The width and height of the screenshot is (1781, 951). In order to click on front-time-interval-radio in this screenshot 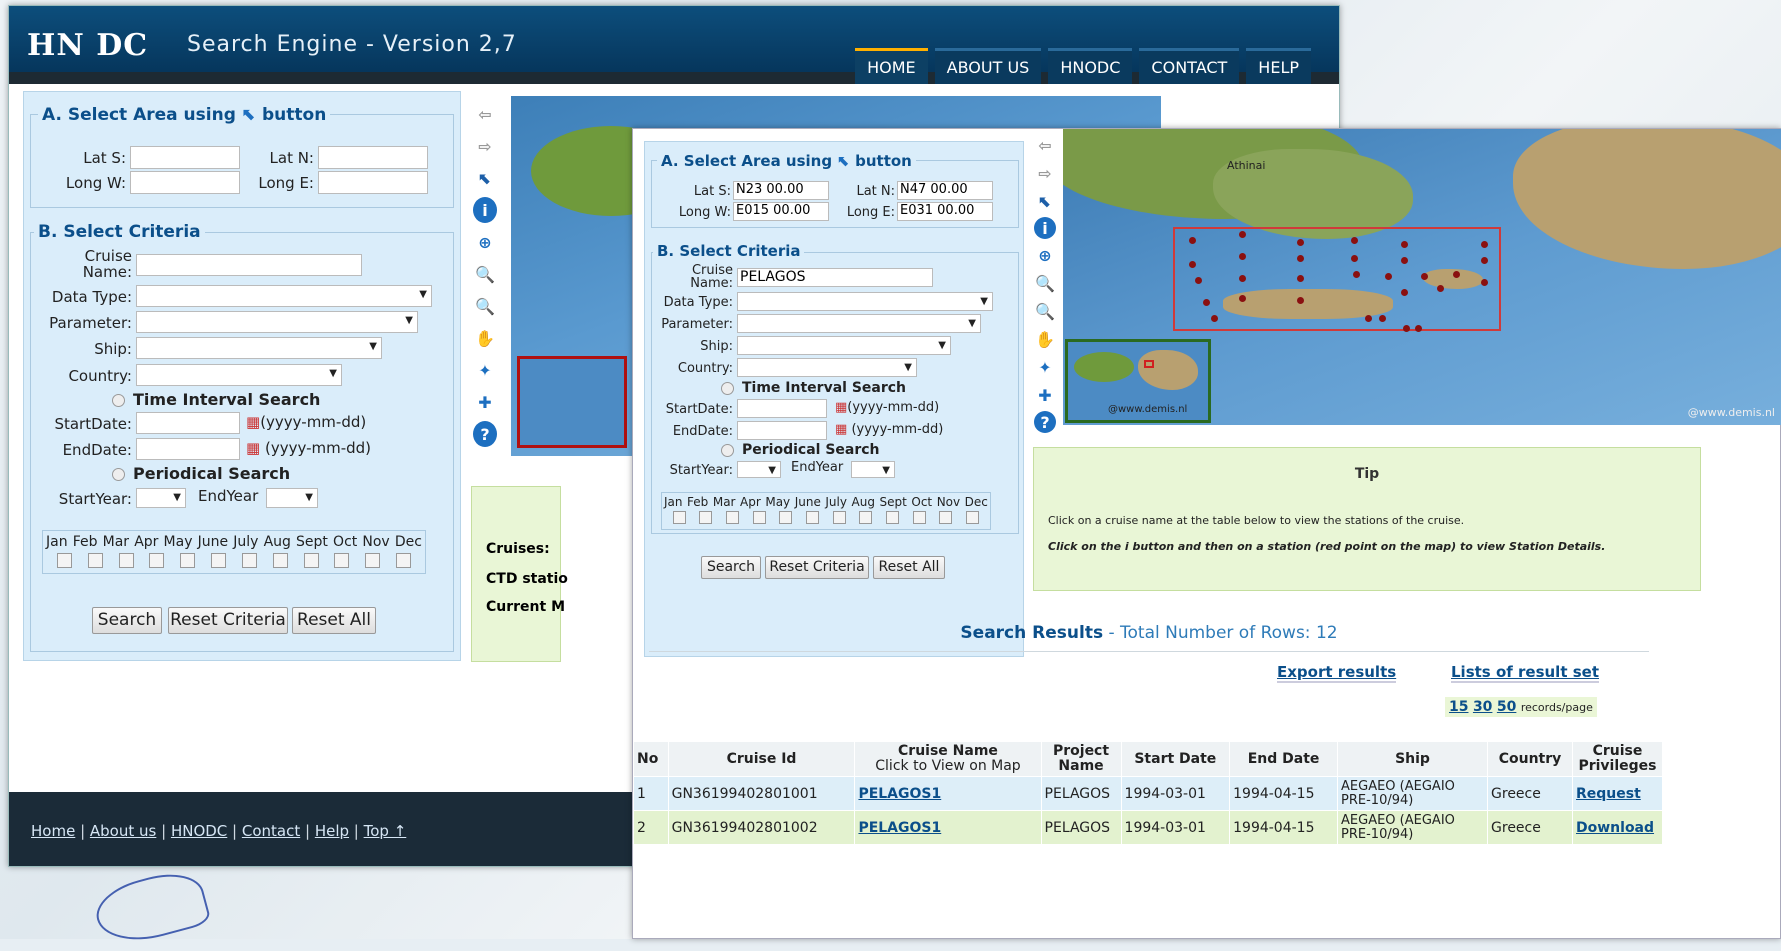, I will do `click(727, 388)`.